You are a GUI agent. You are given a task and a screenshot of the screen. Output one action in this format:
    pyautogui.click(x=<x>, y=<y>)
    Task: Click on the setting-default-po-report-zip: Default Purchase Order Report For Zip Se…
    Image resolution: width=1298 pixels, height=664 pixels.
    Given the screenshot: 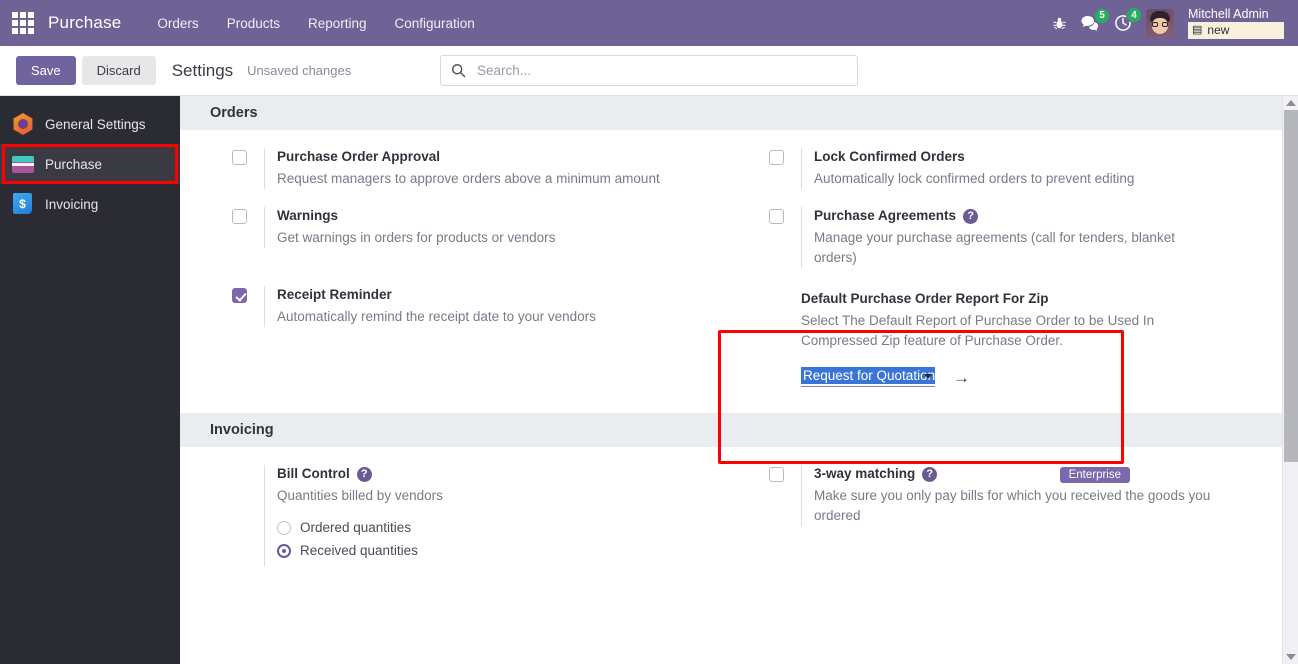 What is the action you would take?
    pyautogui.click(x=1022, y=328)
    